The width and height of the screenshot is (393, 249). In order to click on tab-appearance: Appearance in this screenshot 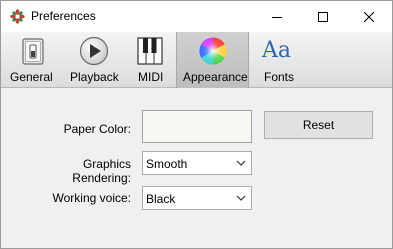, I will do `click(212, 60)`.